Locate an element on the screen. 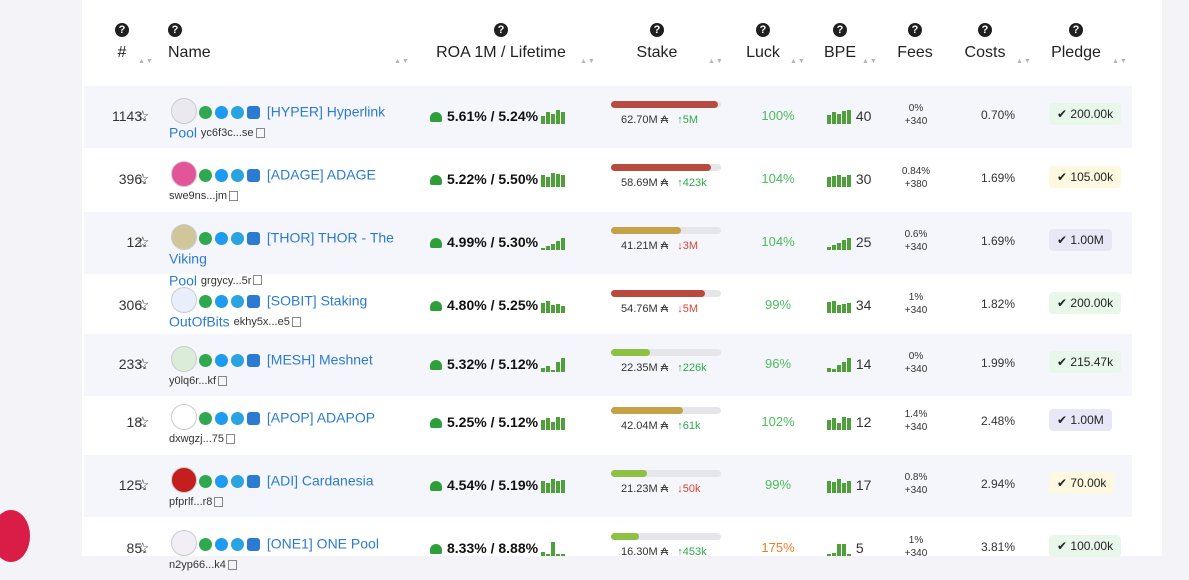 The width and height of the screenshot is (1189, 580). pool-name-link: [ADI] Cardanesia is located at coordinates (320, 480).